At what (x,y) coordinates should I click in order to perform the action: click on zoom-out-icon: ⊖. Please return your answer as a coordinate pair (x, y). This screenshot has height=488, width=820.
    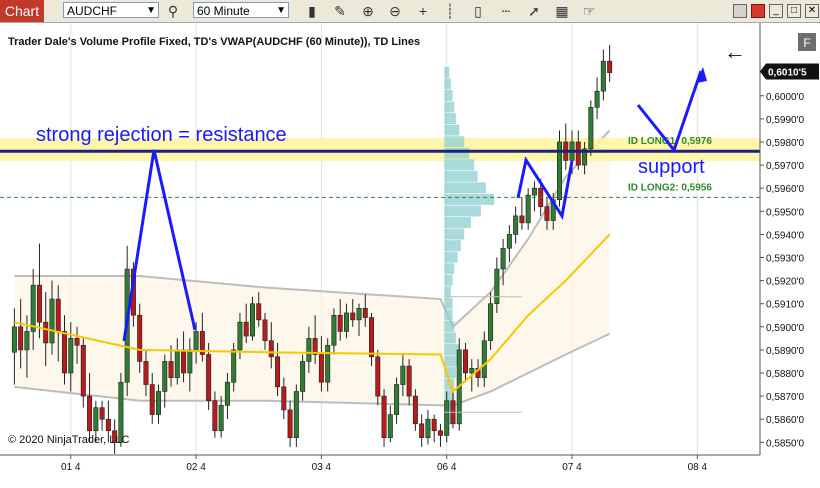
    Looking at the image, I should click on (395, 11).